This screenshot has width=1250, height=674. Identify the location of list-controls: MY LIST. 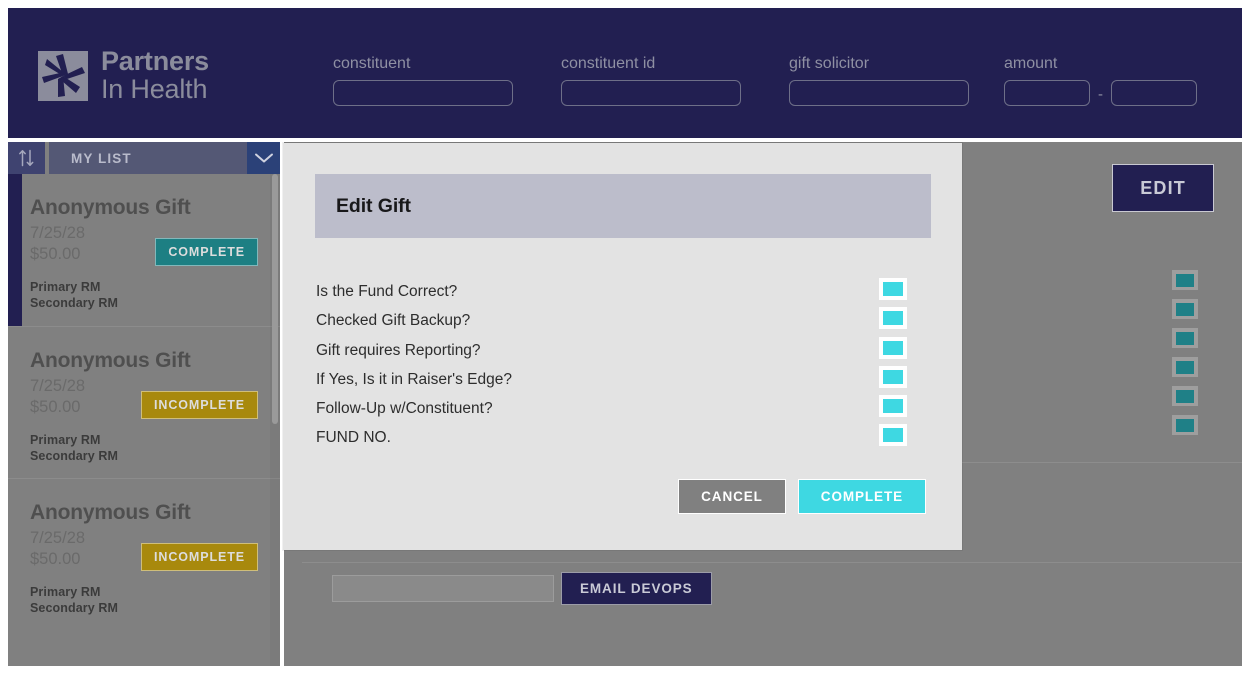
(144, 158).